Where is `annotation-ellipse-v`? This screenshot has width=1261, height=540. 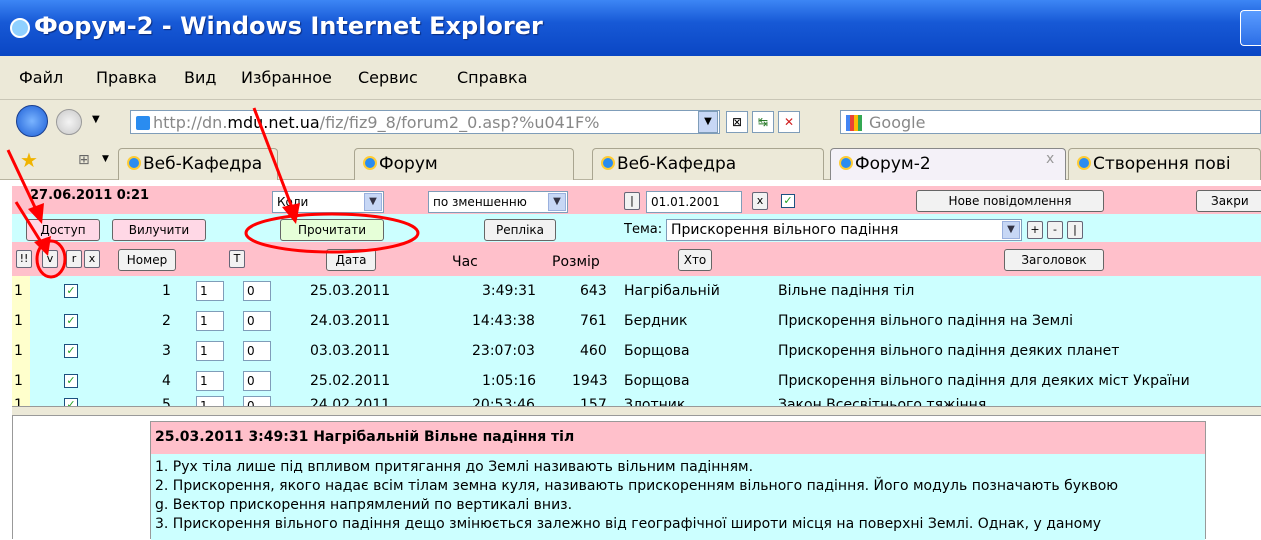
annotation-ellipse-v is located at coordinates (51, 259).